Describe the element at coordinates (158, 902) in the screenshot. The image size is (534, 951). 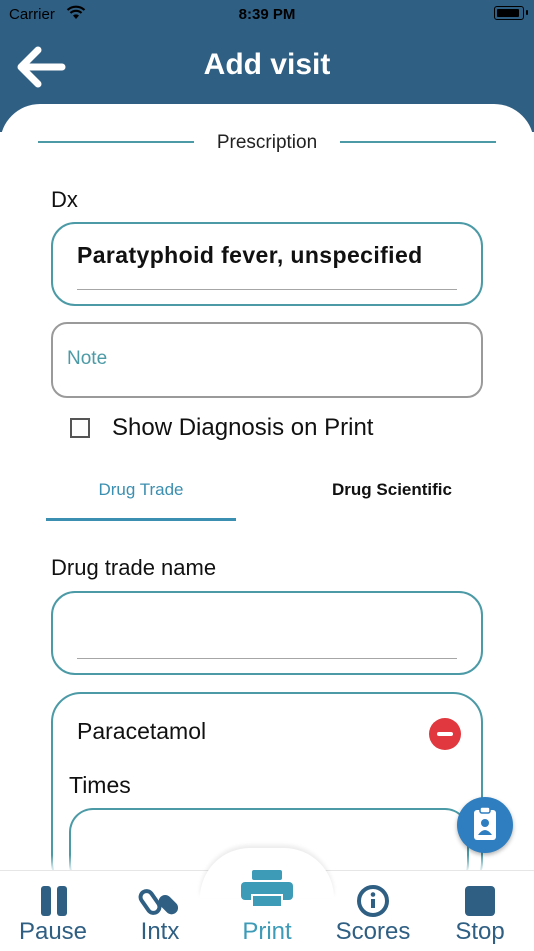
I see `pills-icon` at that location.